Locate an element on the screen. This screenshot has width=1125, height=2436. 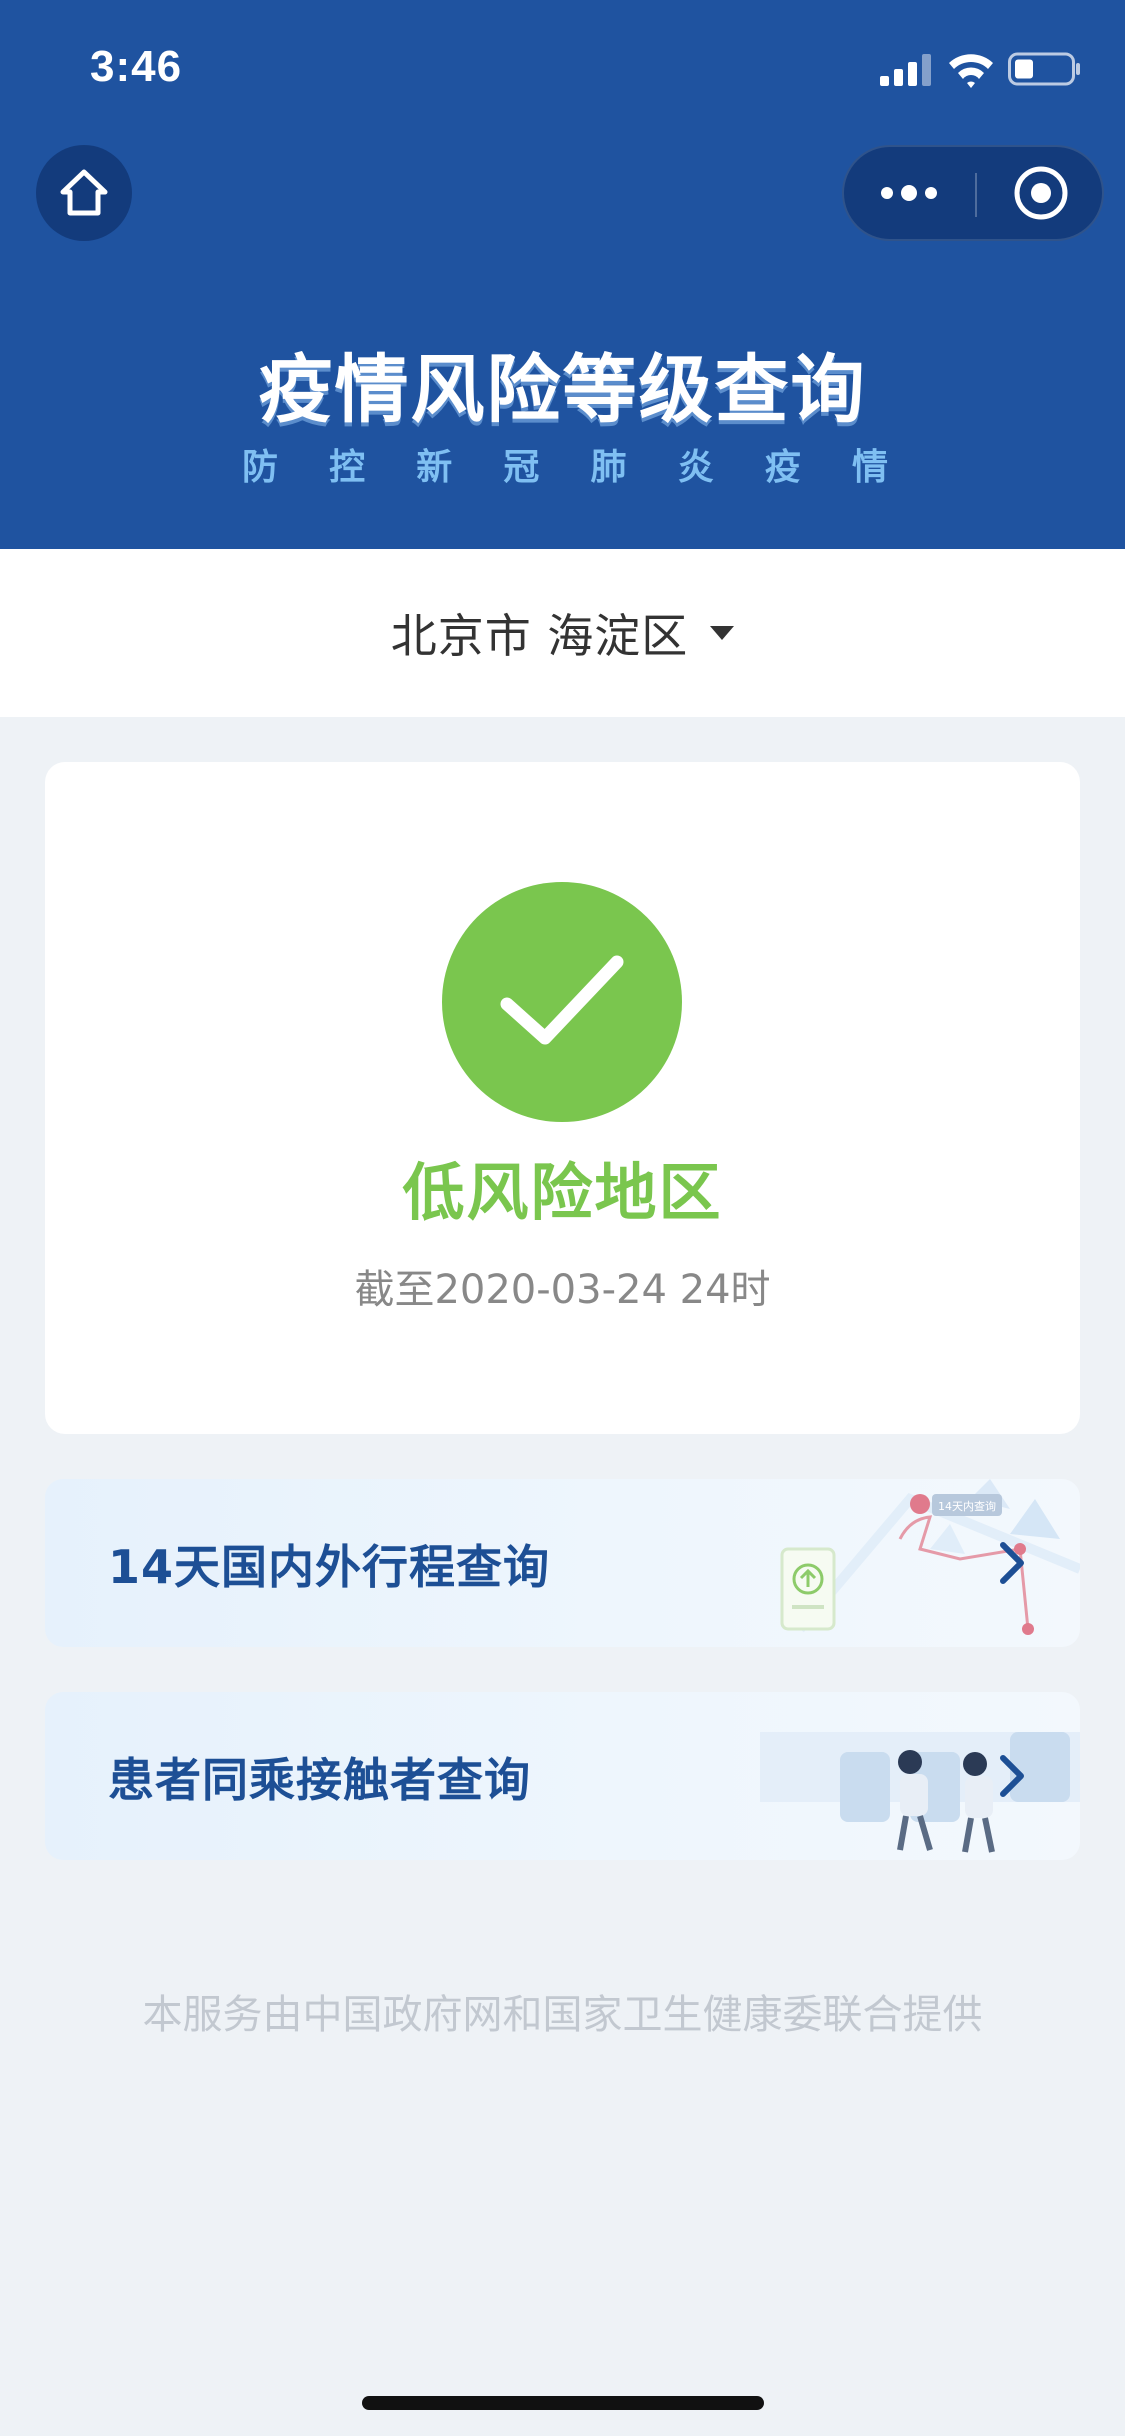
home-icon is located at coordinates (84, 192).